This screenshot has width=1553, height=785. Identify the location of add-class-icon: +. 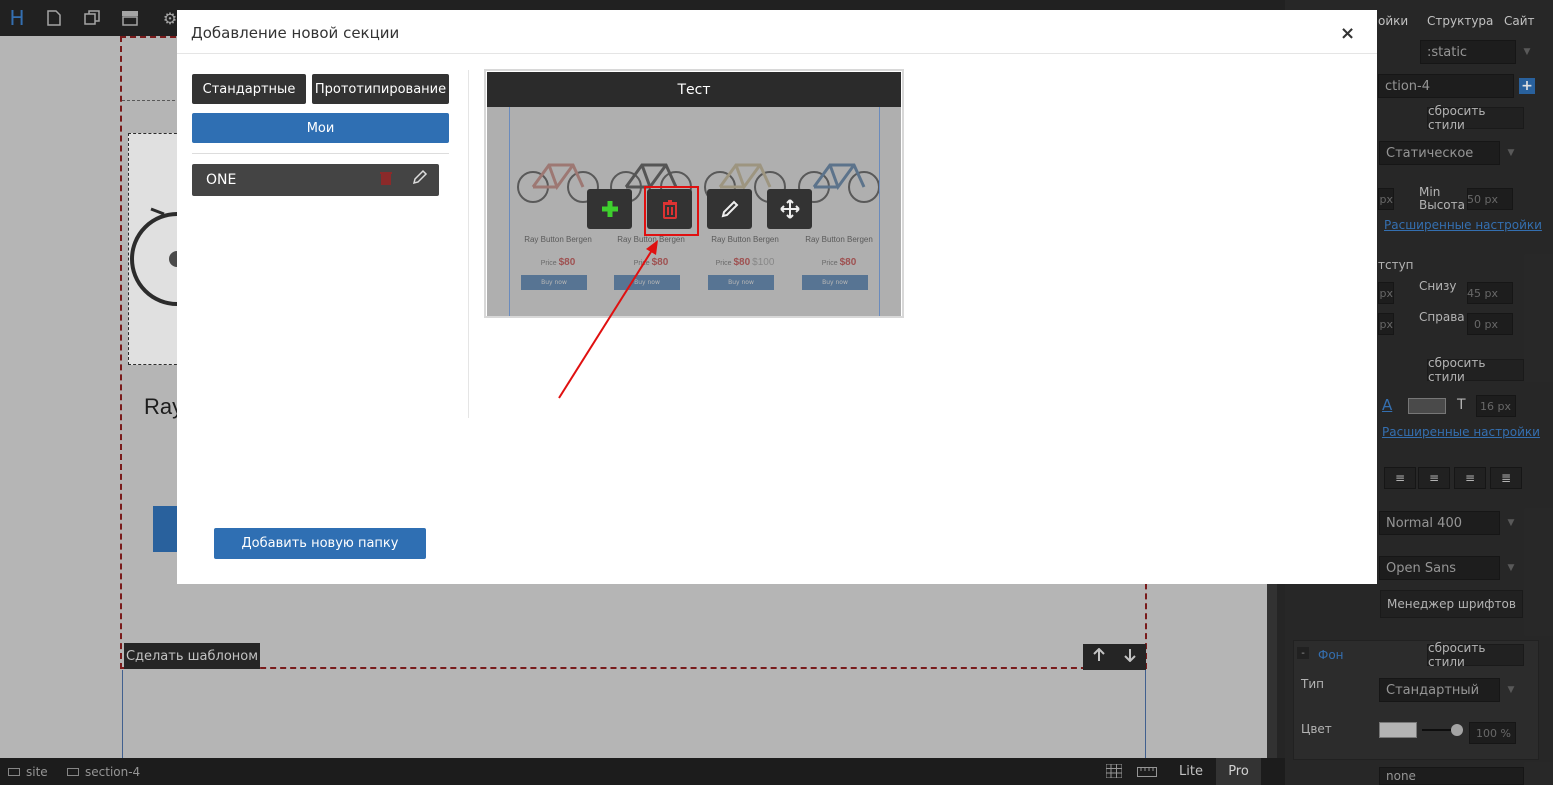
(1527, 86).